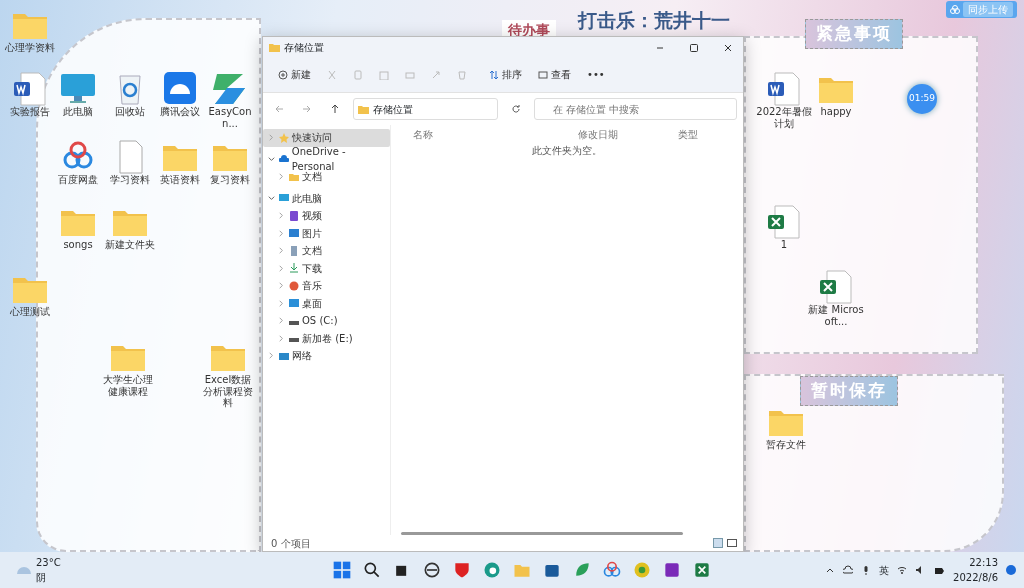 The height and width of the screenshot is (588, 1024). I want to click on banner-title: 打击乐：荒井十一, so click(654, 20).